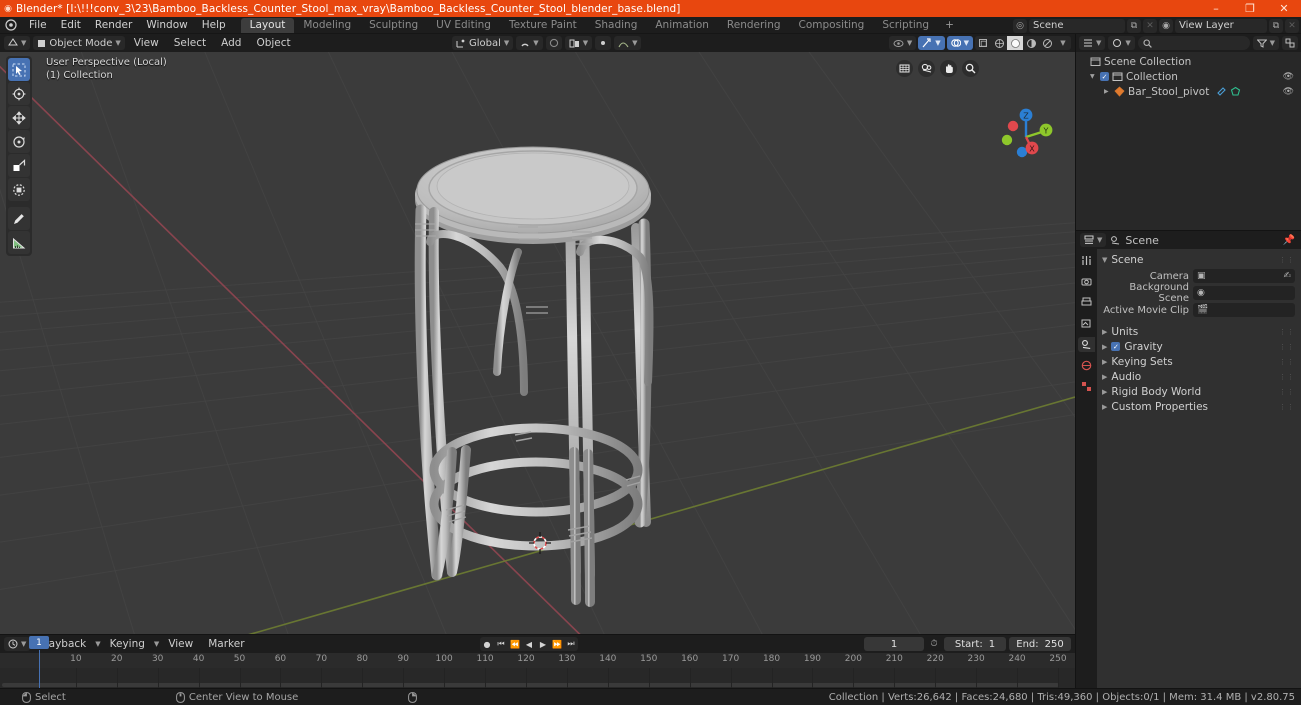  I want to click on editor-type-3dview-icon: ▼, so click(17, 43).